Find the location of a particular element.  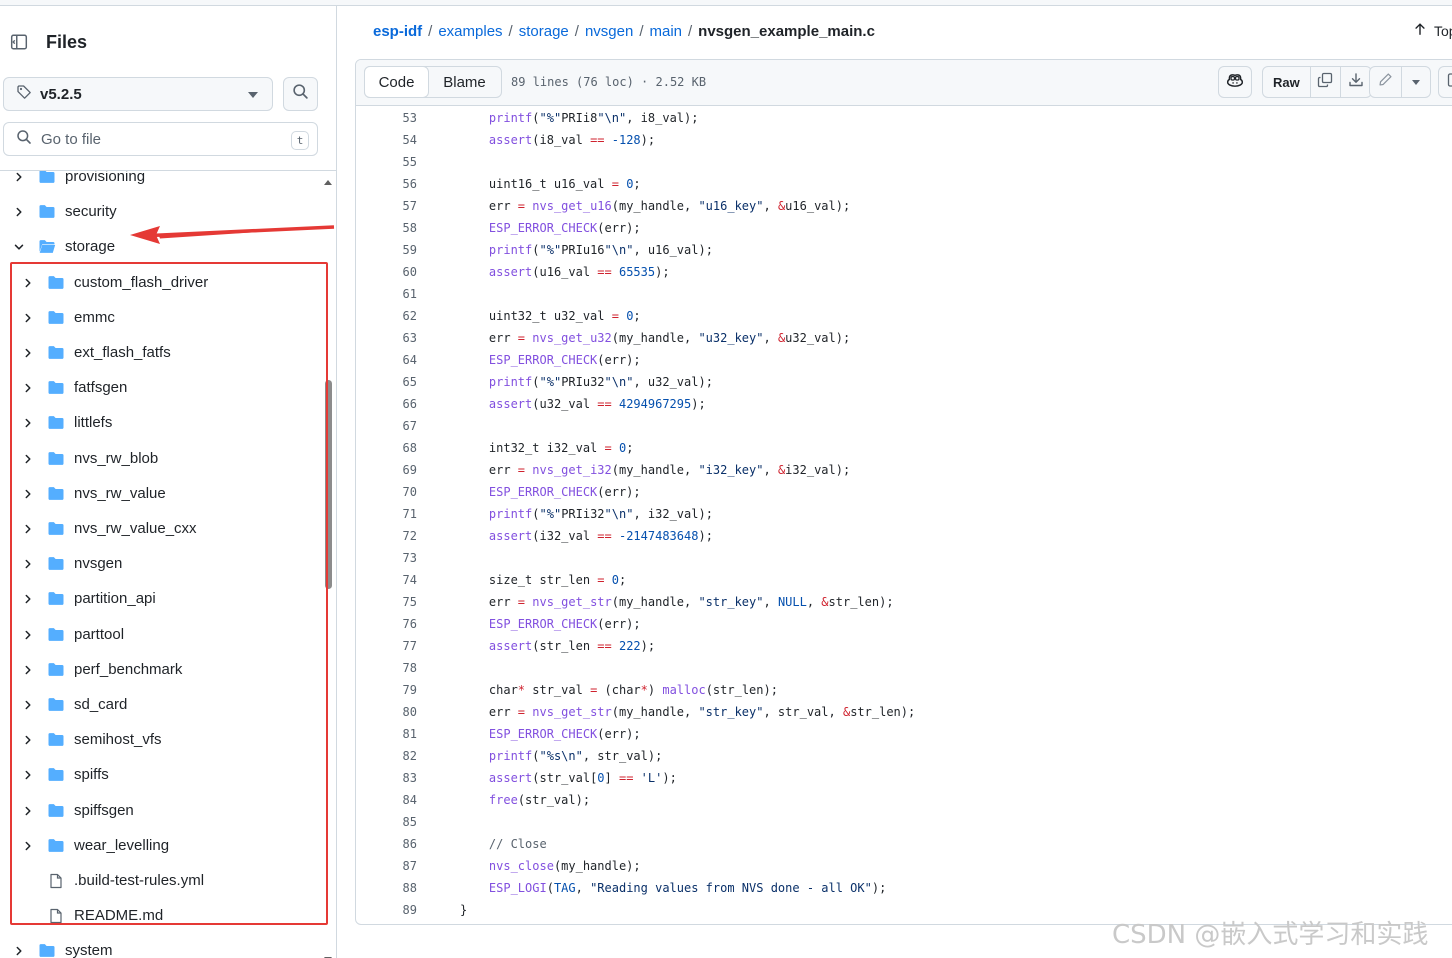

go-to-file-input: Go to file t is located at coordinates (160, 139).